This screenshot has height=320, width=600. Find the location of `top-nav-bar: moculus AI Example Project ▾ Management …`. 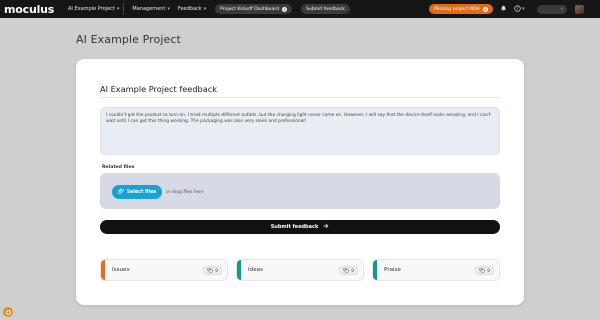

top-nav-bar: moculus AI Example Project ▾ Management … is located at coordinates (300, 9).